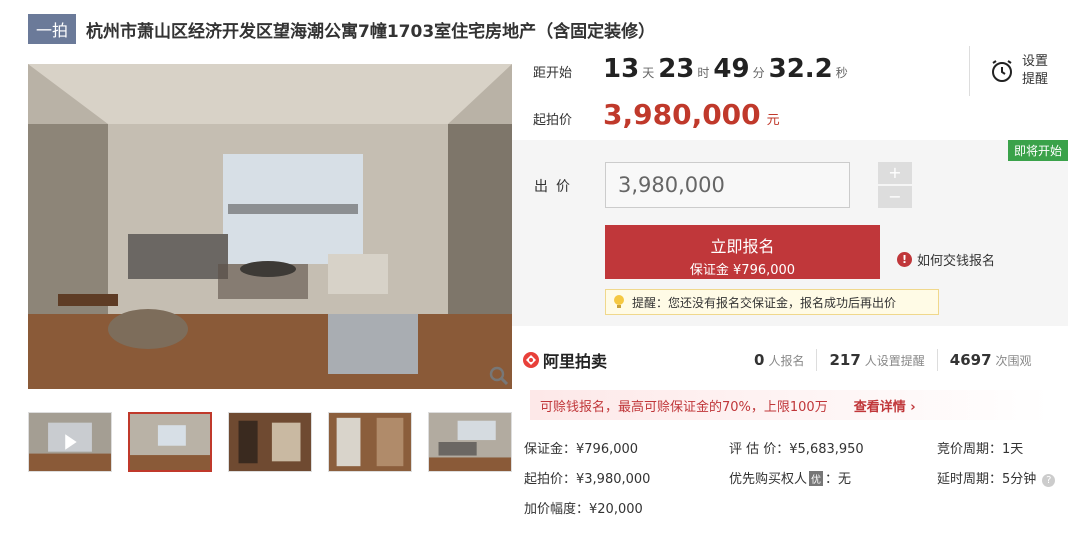 The image size is (1080, 540). What do you see at coordinates (773, 120) in the screenshot?
I see `start-price-unit: 元` at bounding box center [773, 120].